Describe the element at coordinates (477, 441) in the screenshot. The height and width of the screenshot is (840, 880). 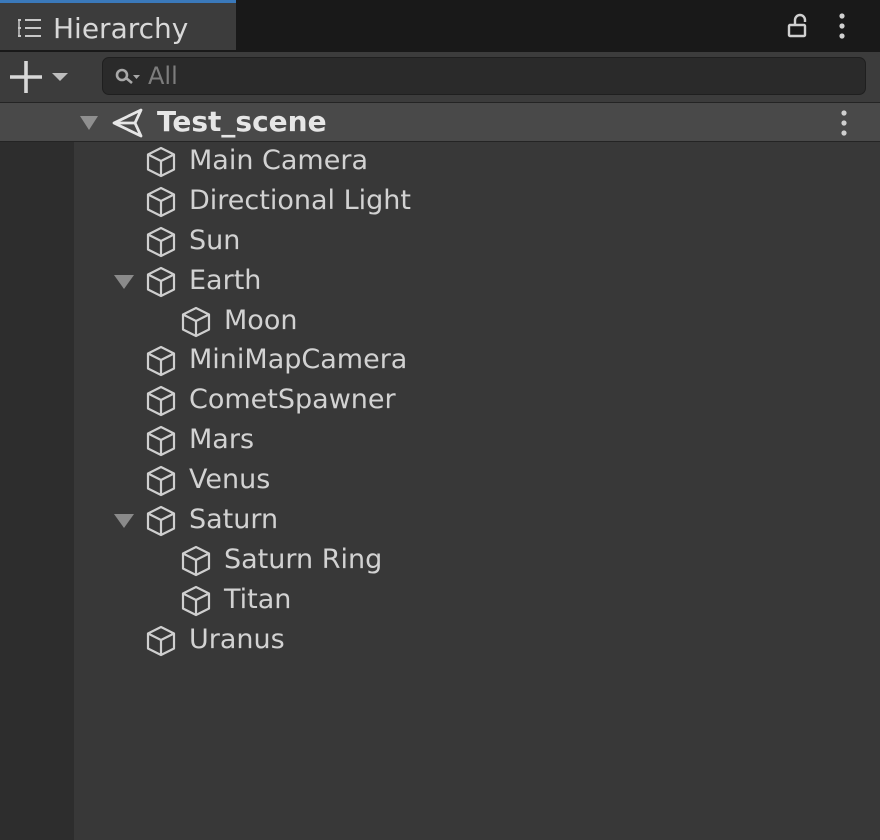
I see `tree-item: Mars` at that location.